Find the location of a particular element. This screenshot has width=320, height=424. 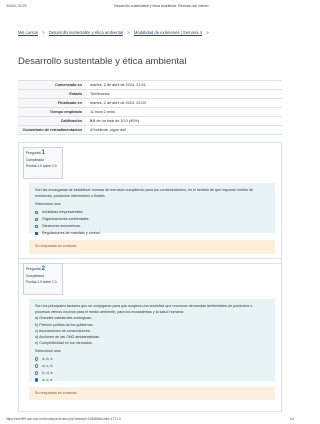

answer-option-label: a, c, d is located at coordinates (47, 366).